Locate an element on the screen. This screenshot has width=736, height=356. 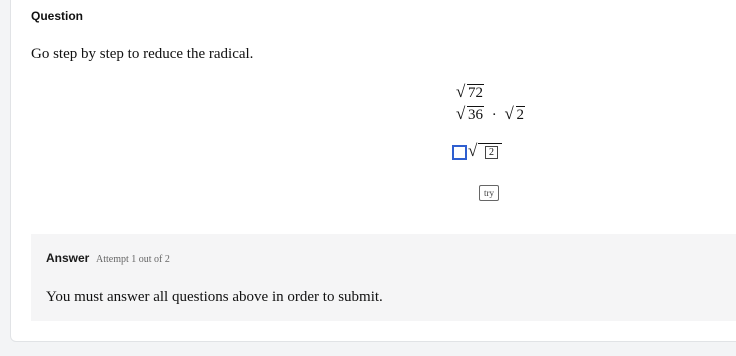
radical-expression-top: √ 72 is located at coordinates (470, 91).